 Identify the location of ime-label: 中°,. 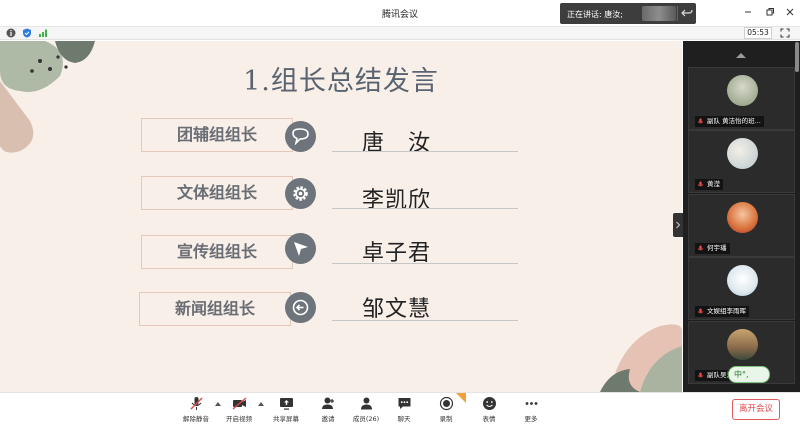
(741, 374).